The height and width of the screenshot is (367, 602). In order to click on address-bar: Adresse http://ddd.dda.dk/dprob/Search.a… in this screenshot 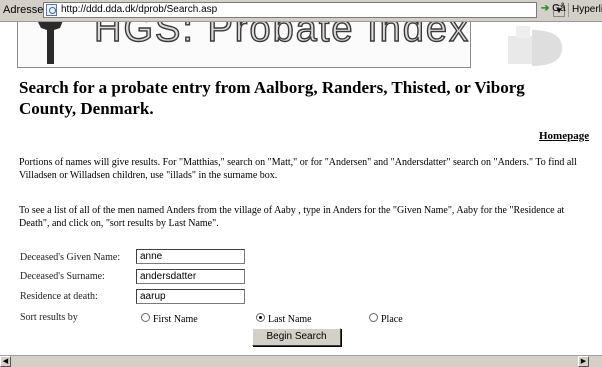, I will do `click(301, 11)`.